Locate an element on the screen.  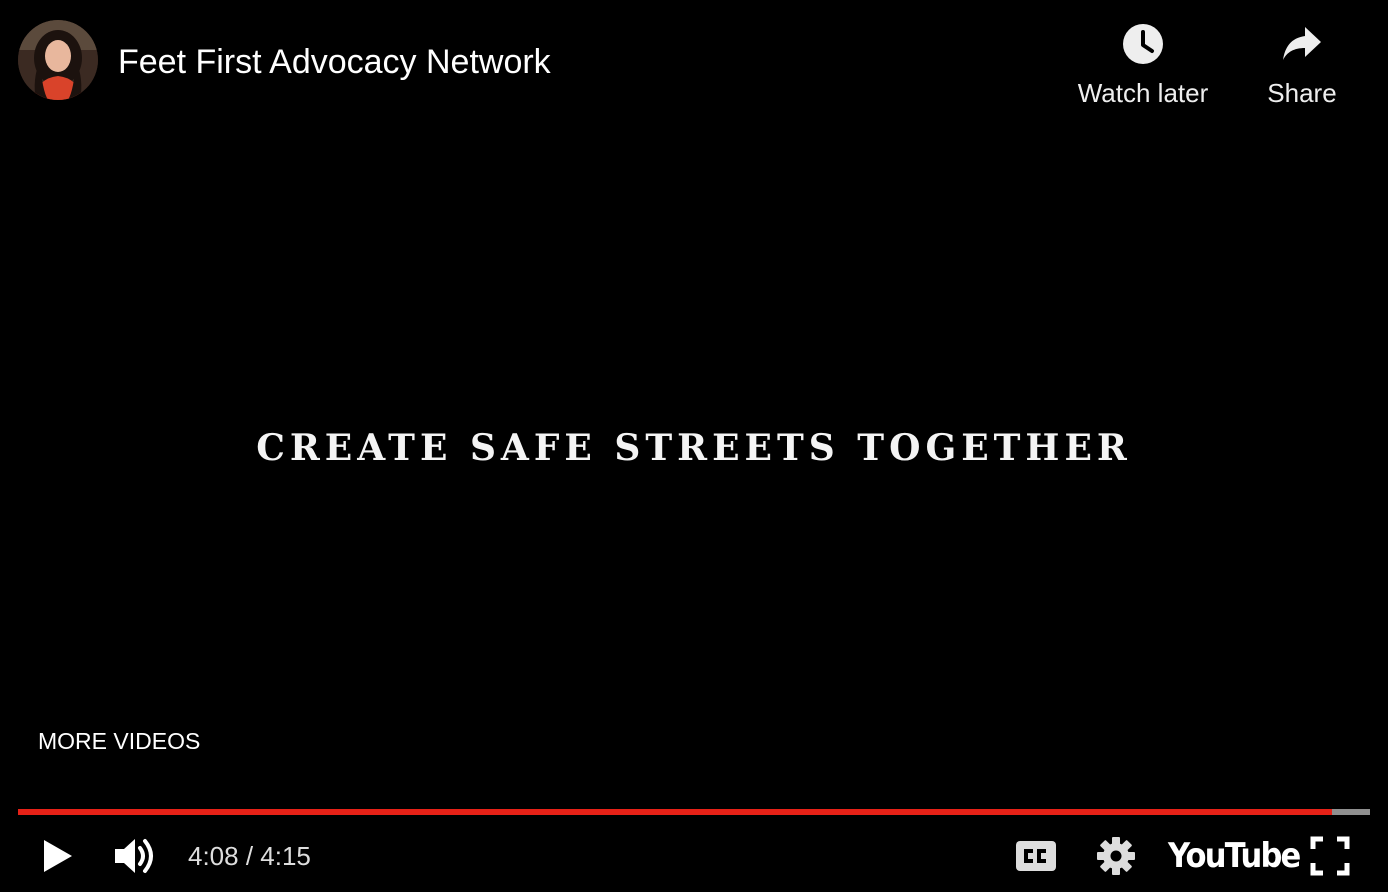
channel-avatar is located at coordinates (58, 60).